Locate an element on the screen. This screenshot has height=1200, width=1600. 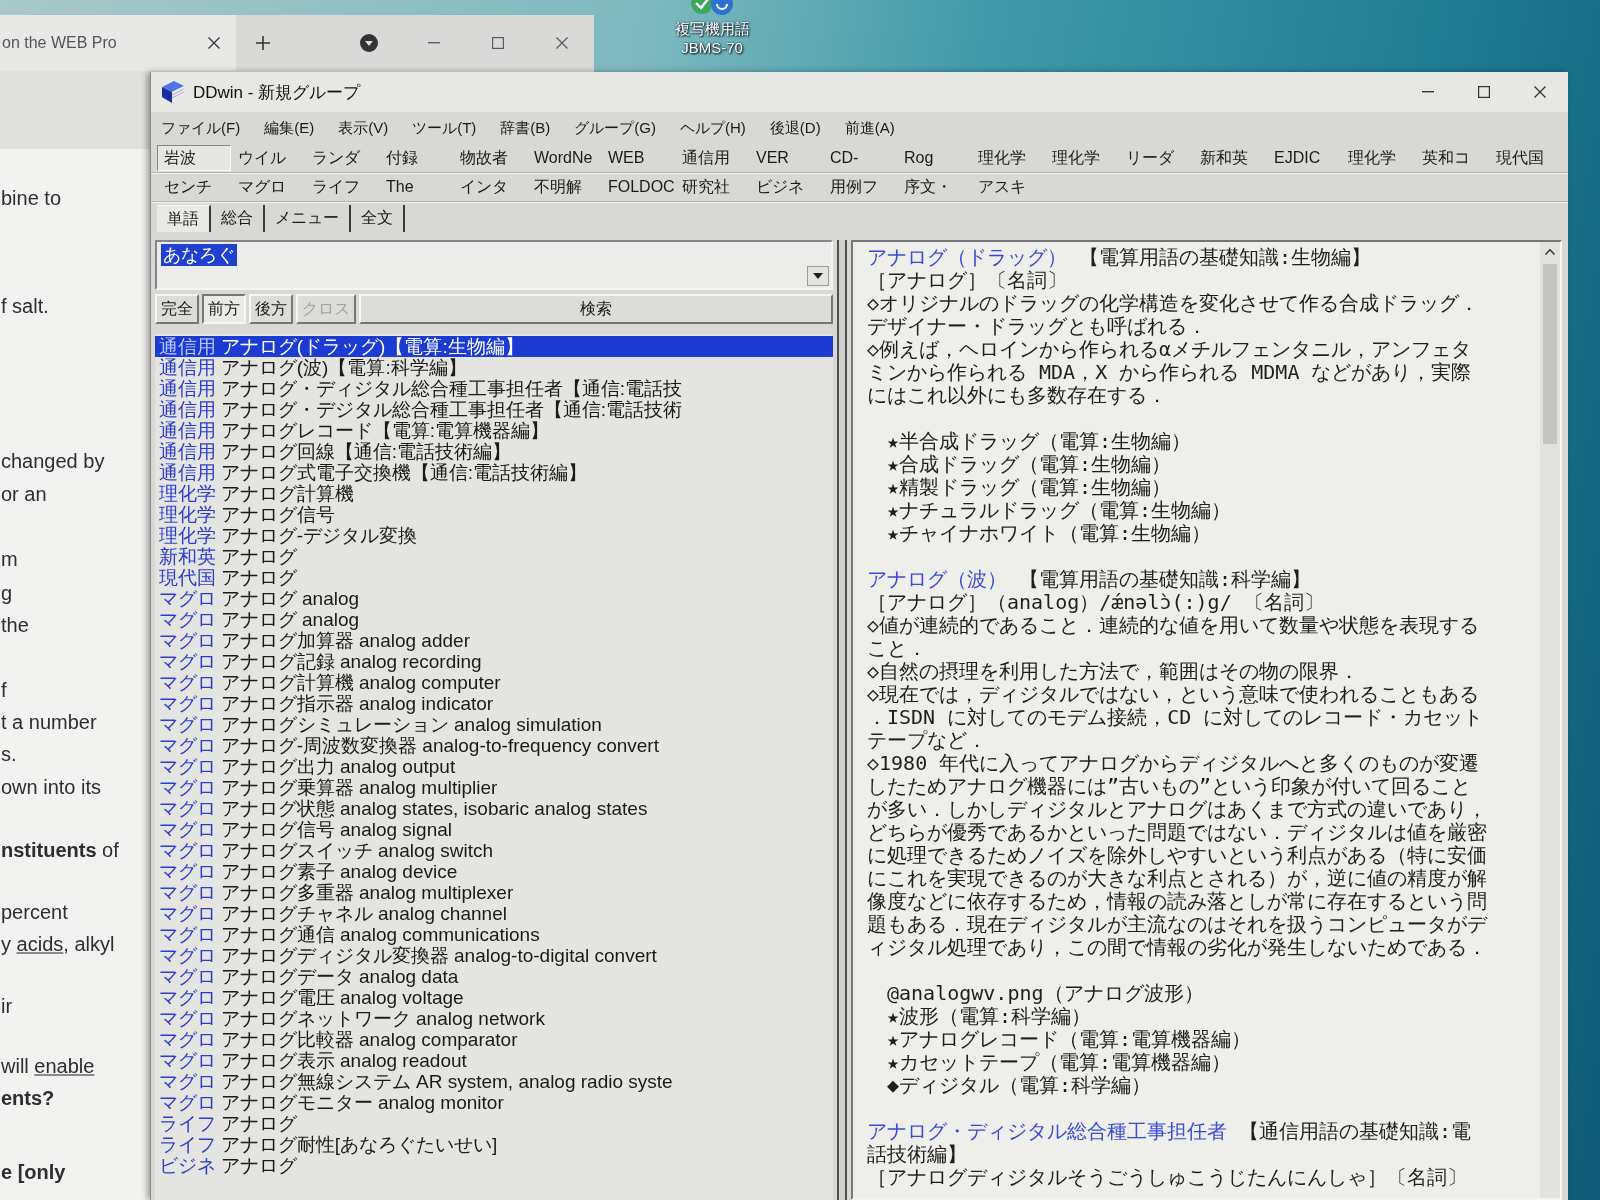
result-item: マグロ アナログ加算器 analog adder is located at coordinates (494, 640).